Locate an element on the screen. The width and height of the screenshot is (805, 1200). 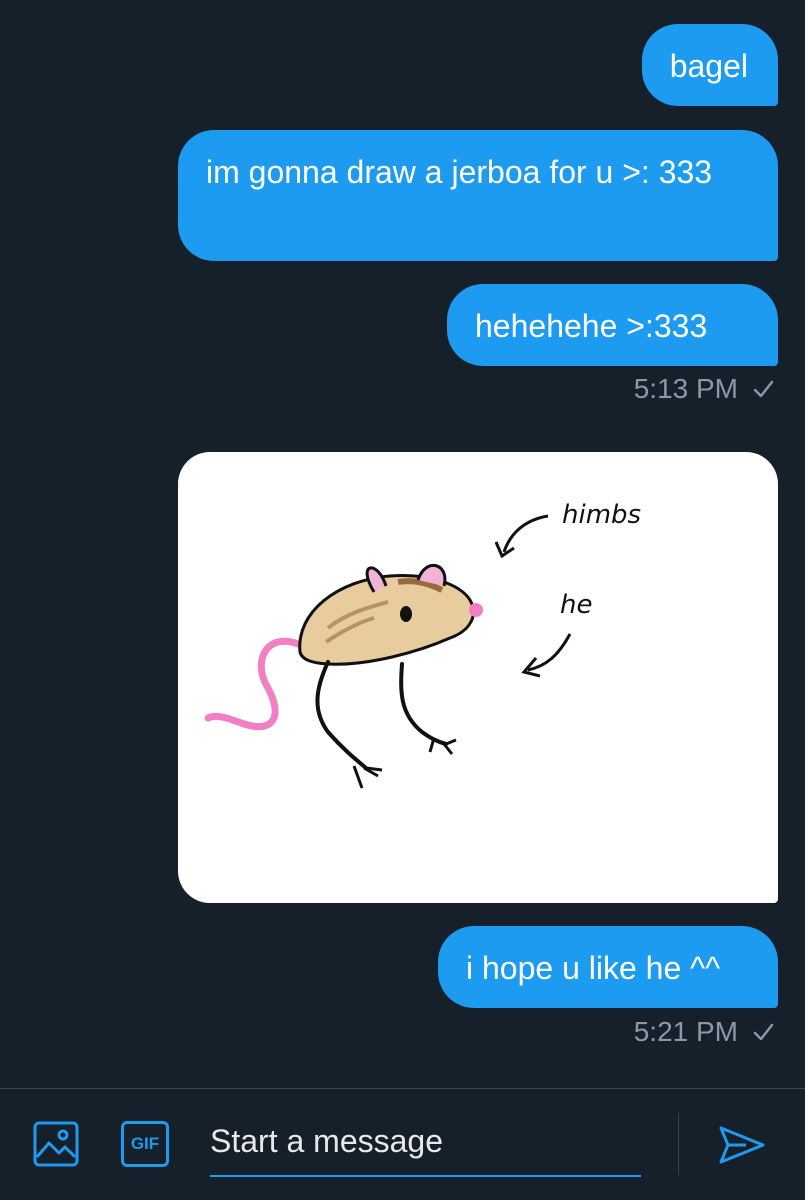
message-text: i hope u like he ^^ is located at coordinates (593, 968).